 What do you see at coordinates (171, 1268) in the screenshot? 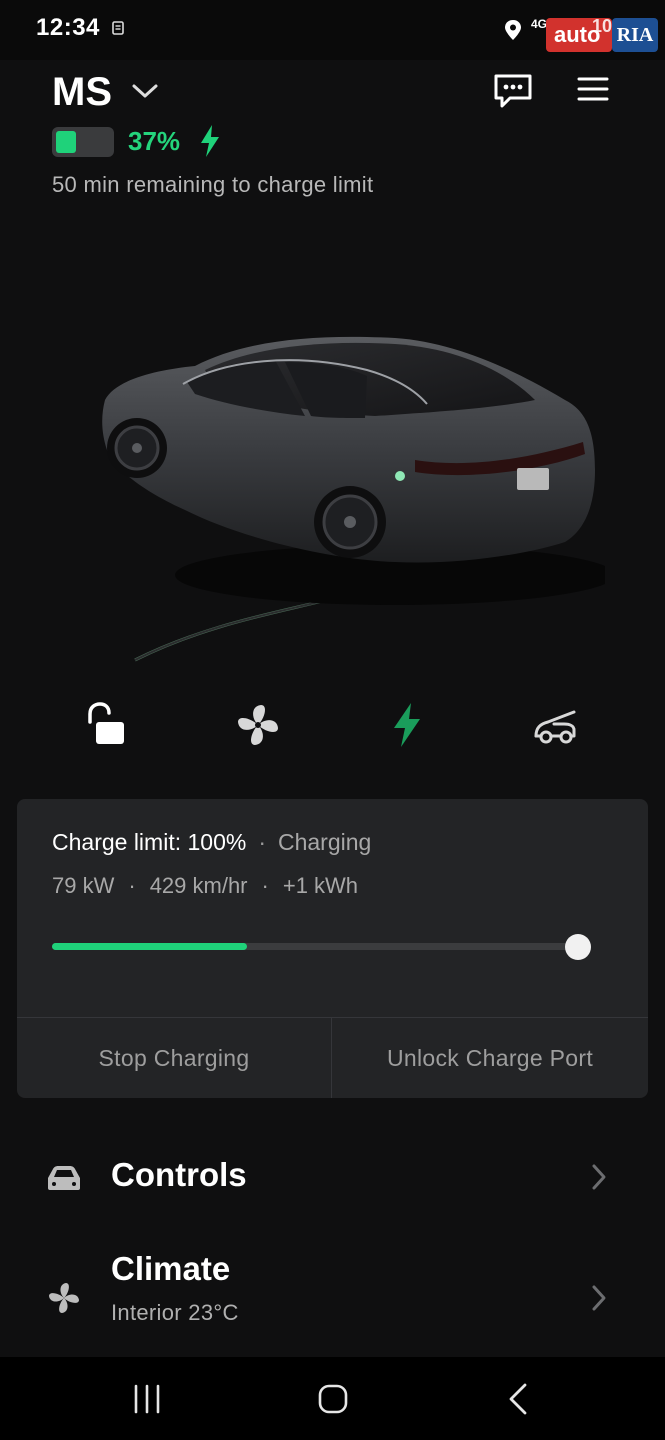
I see `climate-title: Climate` at bounding box center [171, 1268].